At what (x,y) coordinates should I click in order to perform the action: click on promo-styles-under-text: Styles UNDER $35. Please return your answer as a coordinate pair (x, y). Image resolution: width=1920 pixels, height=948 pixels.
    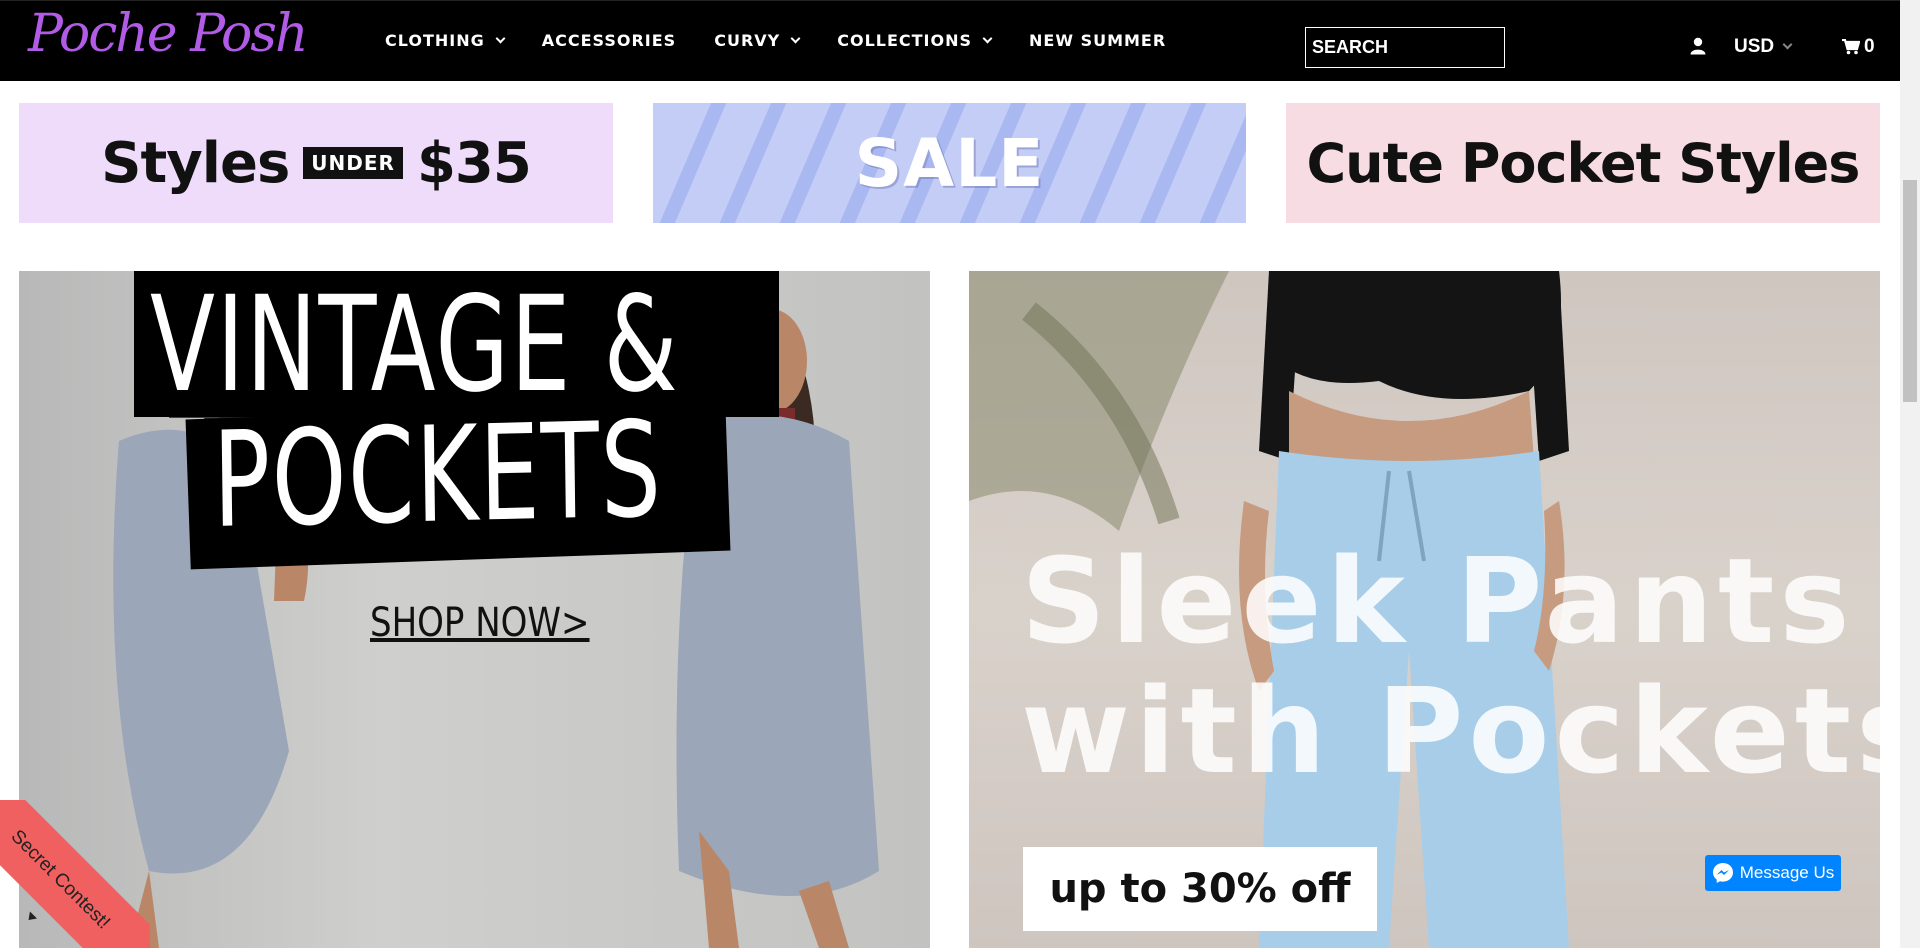
    Looking at the image, I should click on (316, 163).